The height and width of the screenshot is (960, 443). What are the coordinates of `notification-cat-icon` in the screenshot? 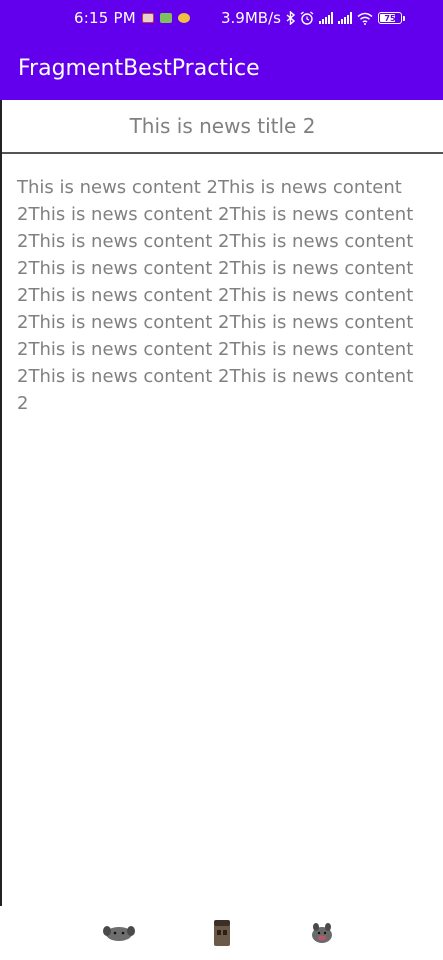 It's located at (183, 18).